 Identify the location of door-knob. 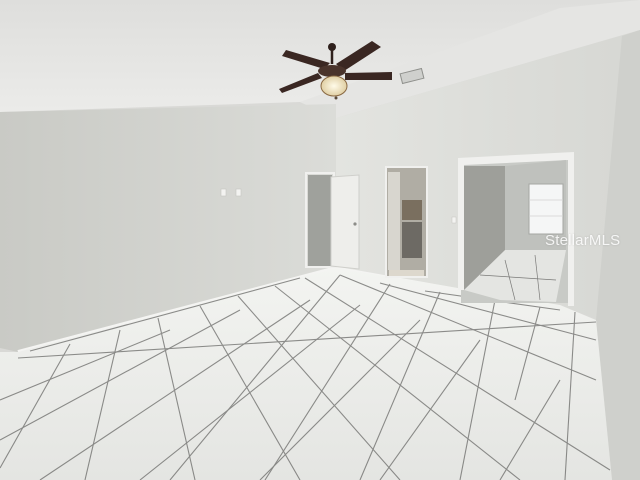
(355, 224).